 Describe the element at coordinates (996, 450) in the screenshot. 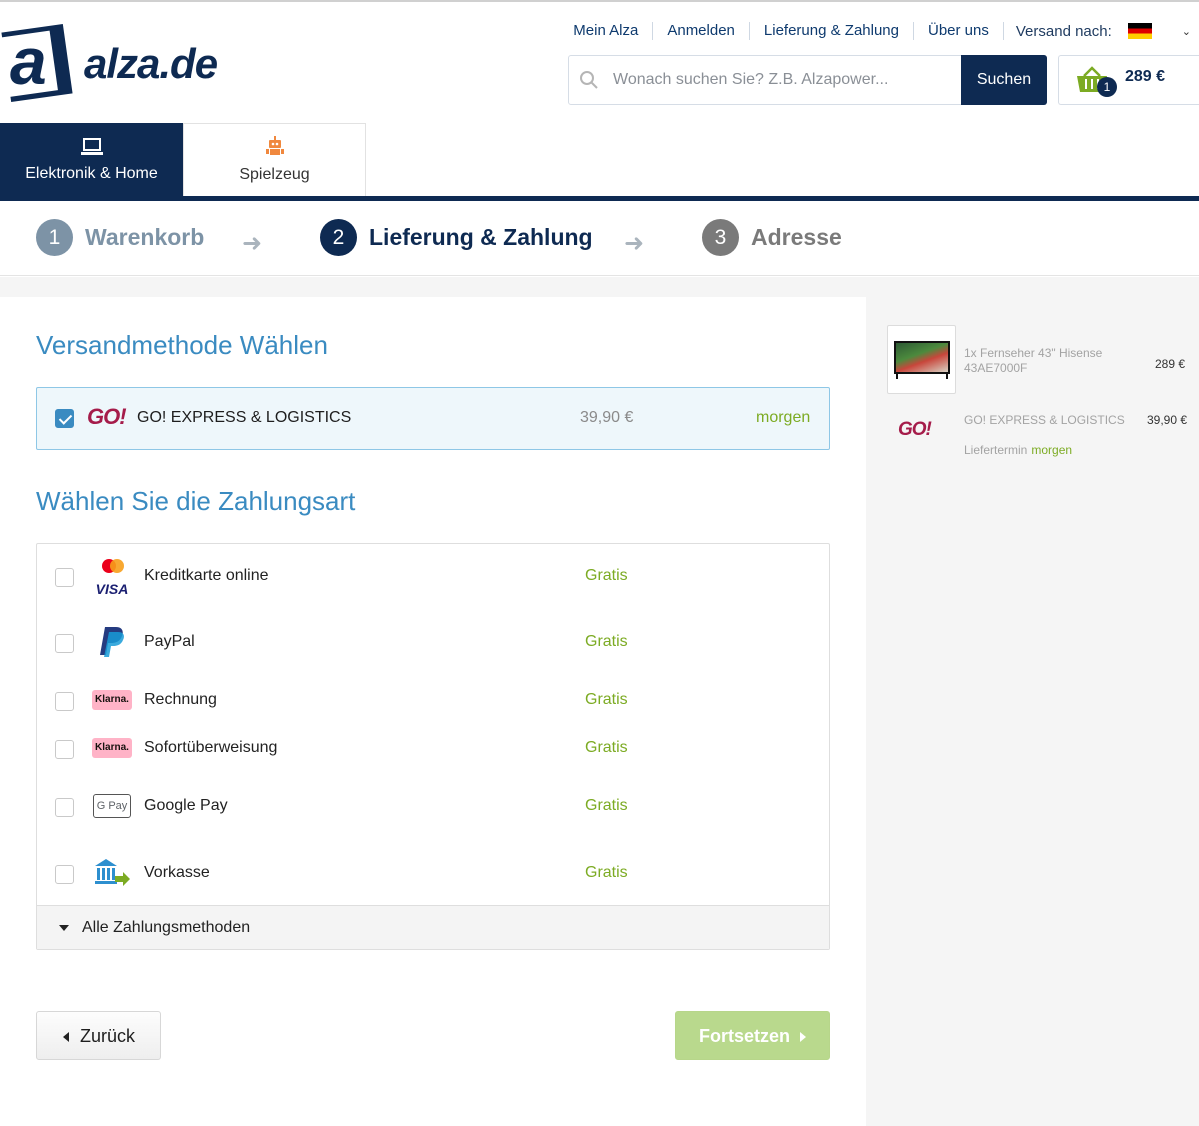

I see `delivery-label: Liefertermin` at that location.